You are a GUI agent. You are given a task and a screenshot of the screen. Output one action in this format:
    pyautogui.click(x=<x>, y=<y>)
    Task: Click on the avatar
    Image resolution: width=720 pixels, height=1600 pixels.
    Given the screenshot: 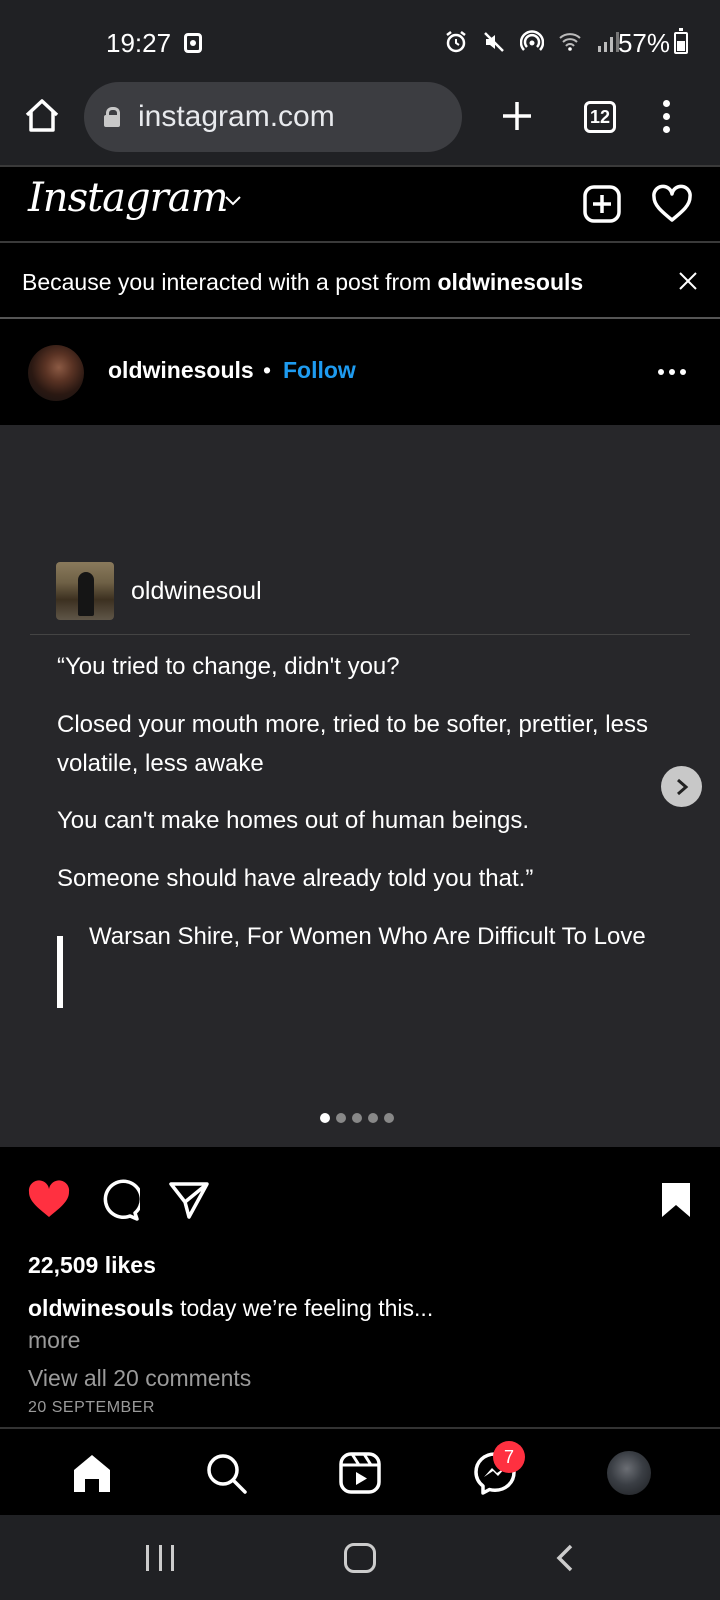 What is the action you would take?
    pyautogui.click(x=56, y=373)
    